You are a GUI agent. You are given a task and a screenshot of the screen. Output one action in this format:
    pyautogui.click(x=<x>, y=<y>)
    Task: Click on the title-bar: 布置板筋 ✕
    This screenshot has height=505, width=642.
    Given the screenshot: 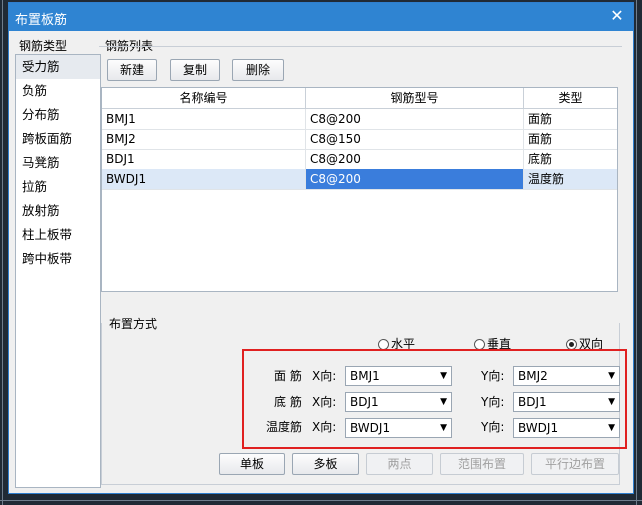 What is the action you would take?
    pyautogui.click(x=321, y=17)
    